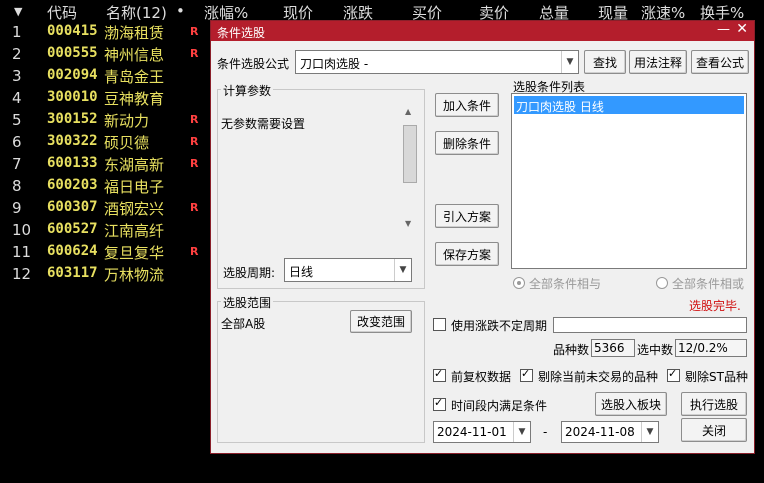 Image resolution: width=764 pixels, height=483 pixels. What do you see at coordinates (134, 99) in the screenshot?
I see `stock-name: 豆神教育` at bounding box center [134, 99].